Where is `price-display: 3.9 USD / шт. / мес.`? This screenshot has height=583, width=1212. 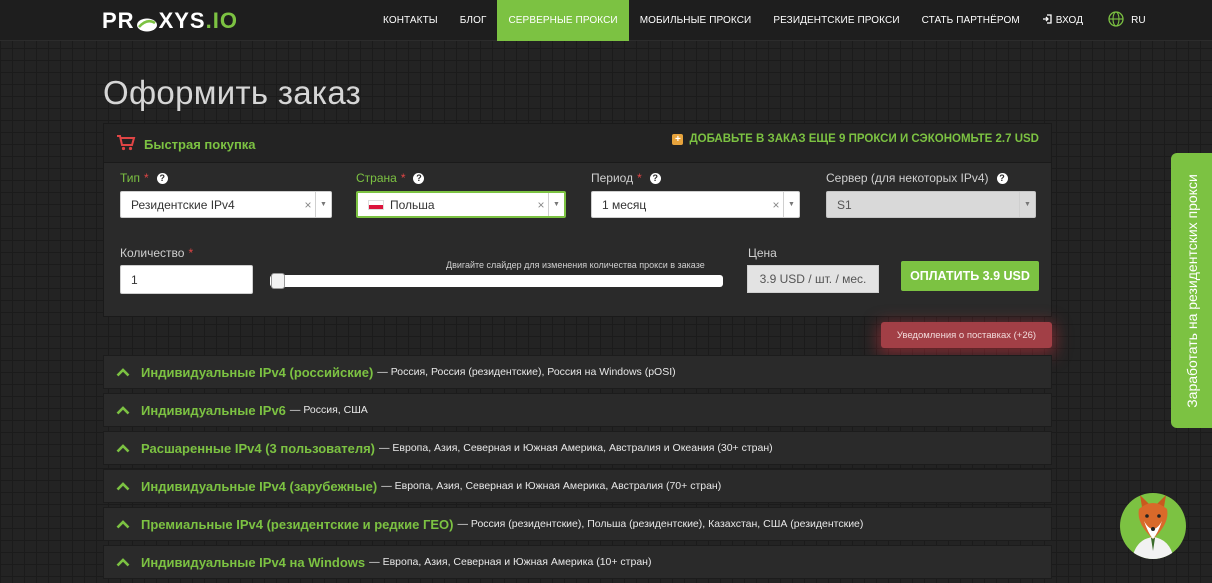 price-display: 3.9 USD / шт. / мес. is located at coordinates (813, 279).